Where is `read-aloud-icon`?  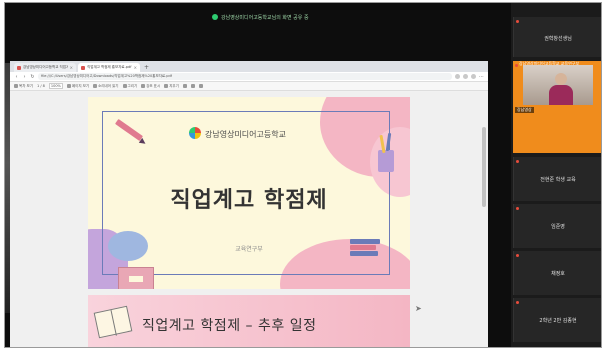 read-aloud-icon is located at coordinates (95, 86).